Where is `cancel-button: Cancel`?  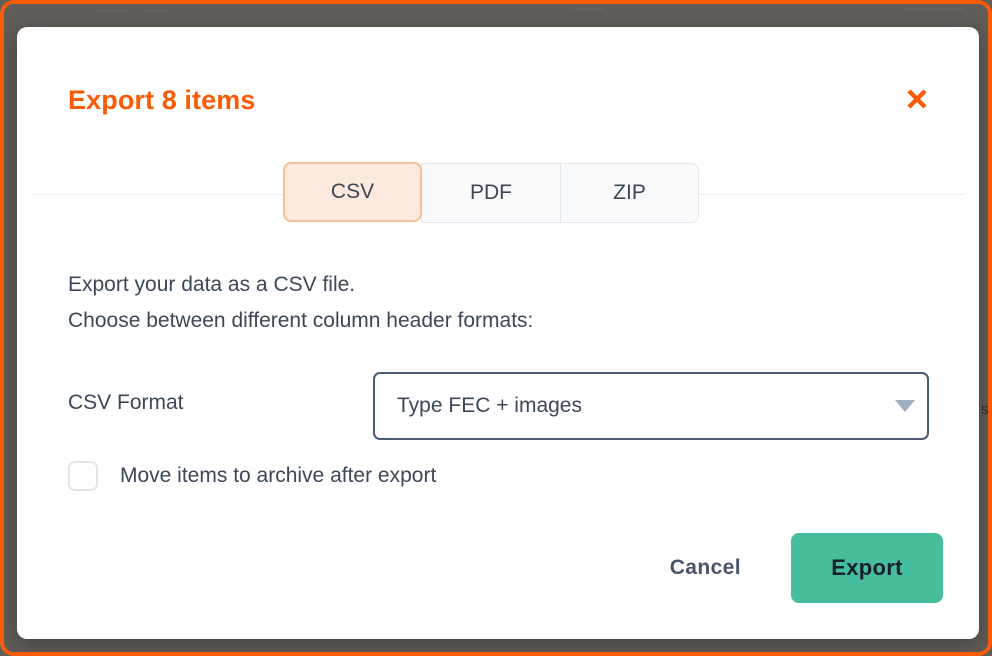
cancel-button: Cancel is located at coordinates (705, 568).